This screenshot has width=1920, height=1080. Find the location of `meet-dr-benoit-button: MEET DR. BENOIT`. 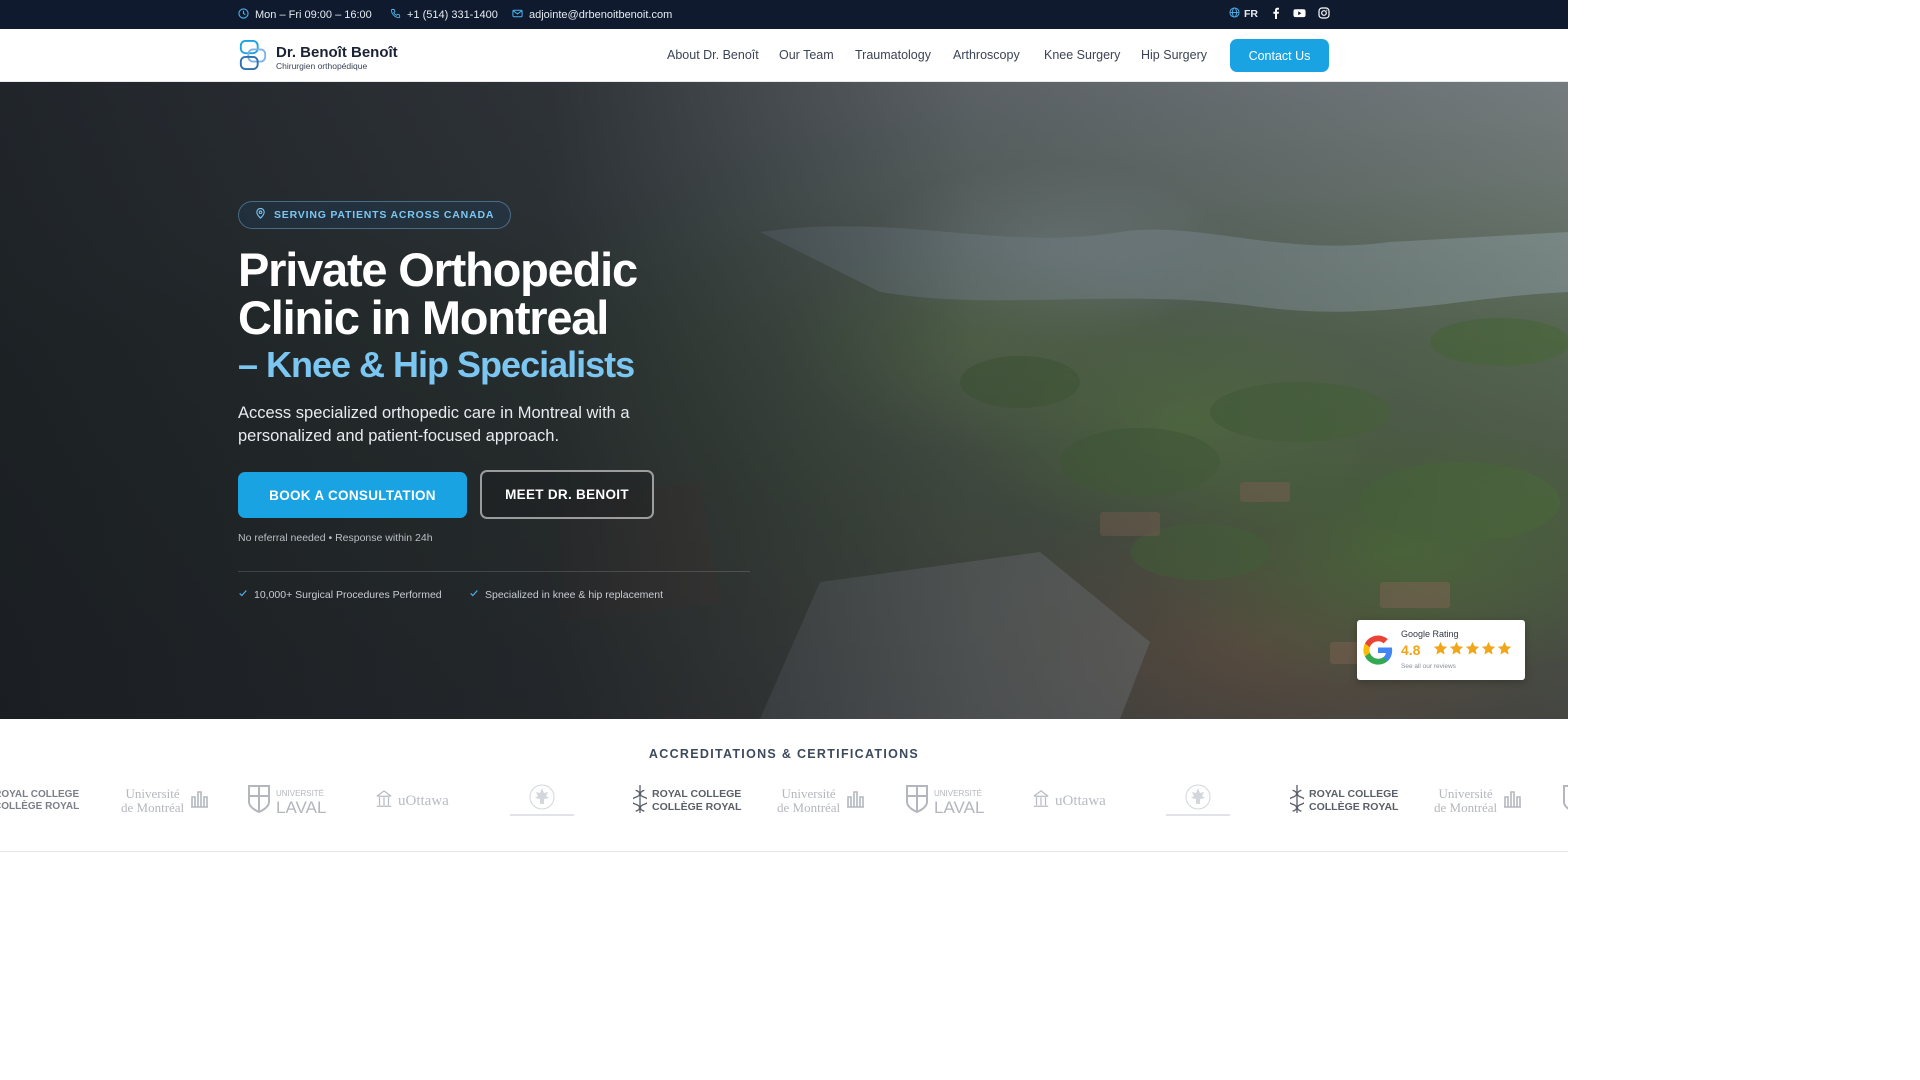

meet-dr-benoit-button: MEET DR. BENOIT is located at coordinates (567, 494).